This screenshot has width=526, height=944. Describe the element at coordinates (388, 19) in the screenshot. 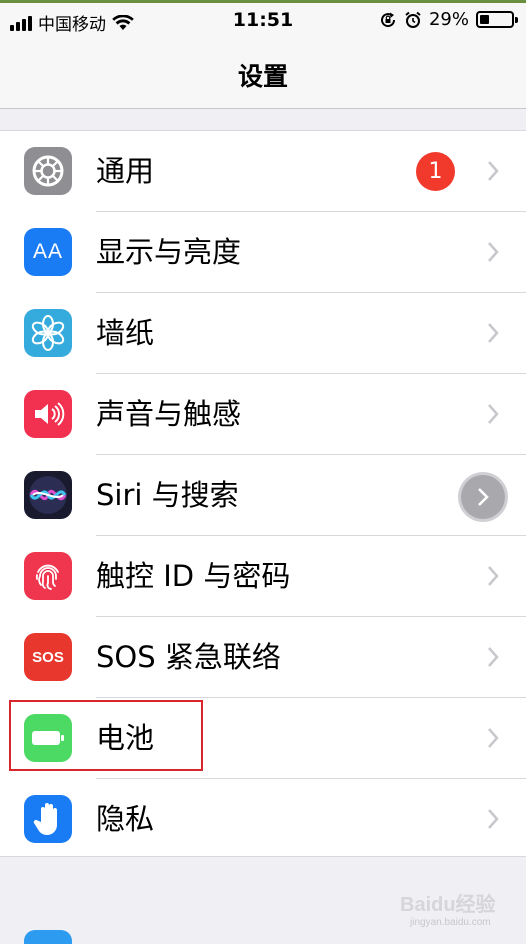

I see `orientation-lock-icon` at that location.